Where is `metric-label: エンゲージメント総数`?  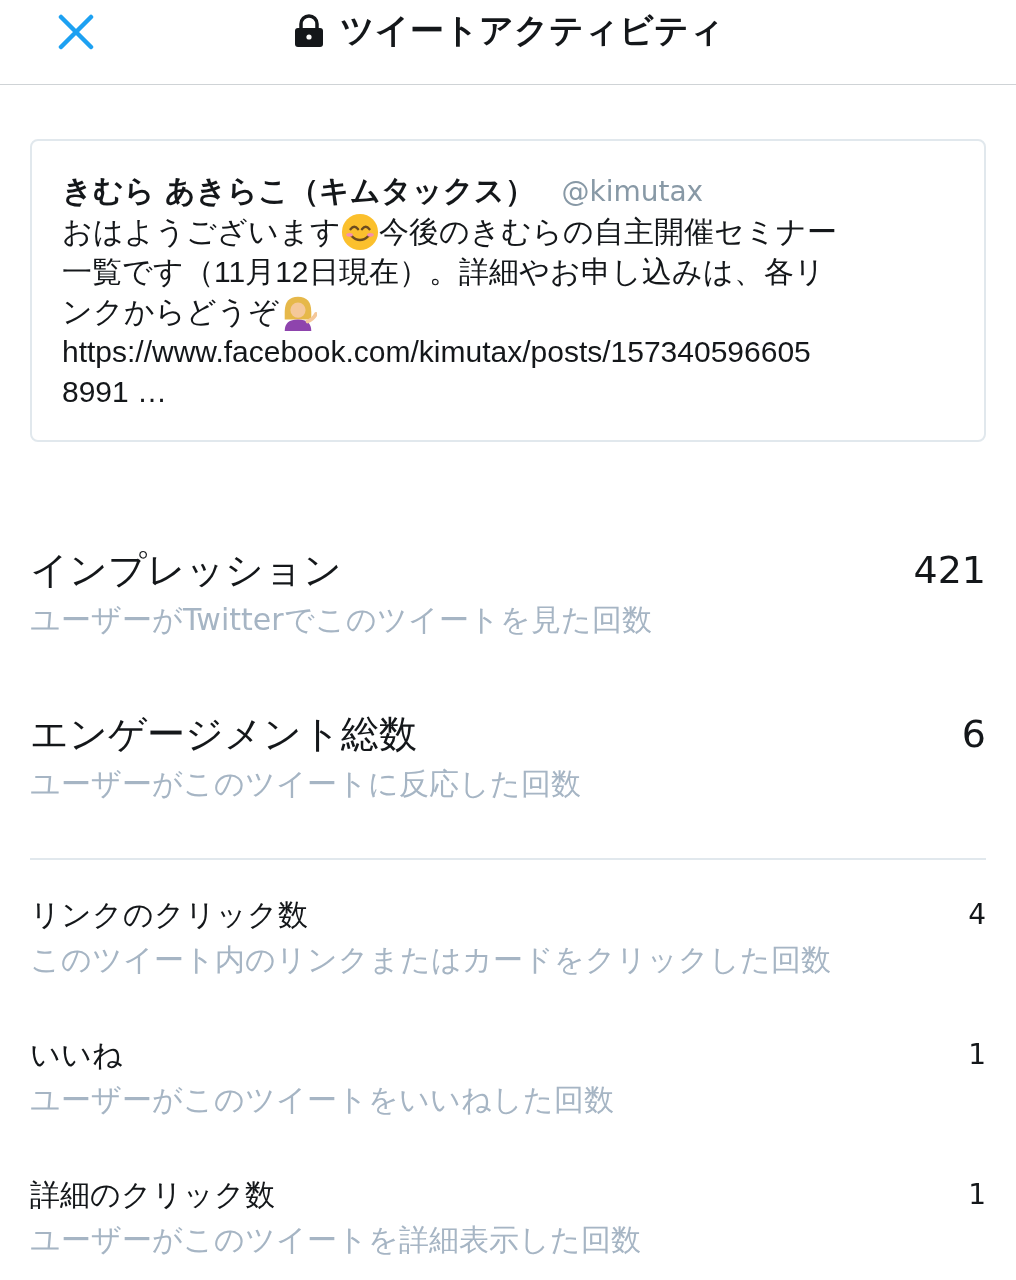
metric-label: エンゲージメント総数 is located at coordinates (224, 734).